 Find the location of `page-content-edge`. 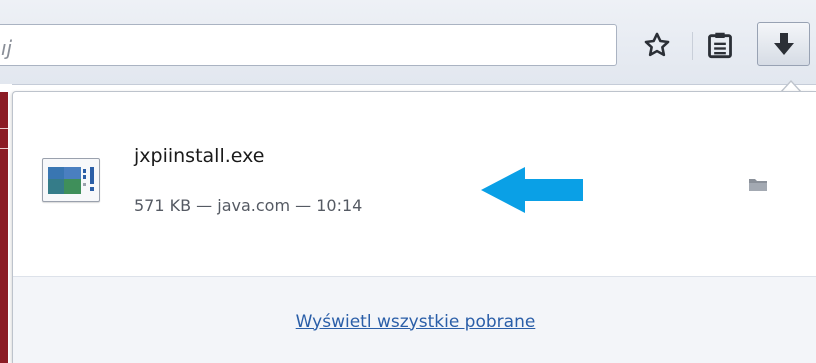

page-content-edge is located at coordinates (6, 223).